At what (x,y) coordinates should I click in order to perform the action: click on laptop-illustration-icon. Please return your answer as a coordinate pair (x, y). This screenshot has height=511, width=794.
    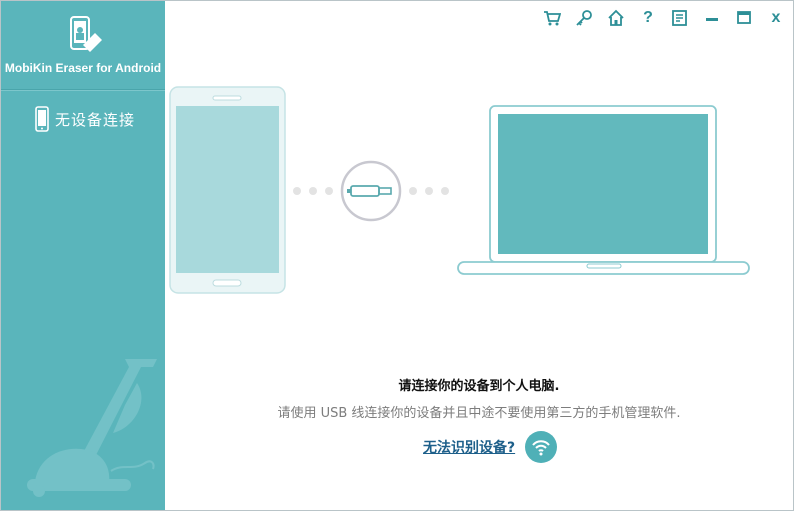
    Looking at the image, I should click on (603, 190).